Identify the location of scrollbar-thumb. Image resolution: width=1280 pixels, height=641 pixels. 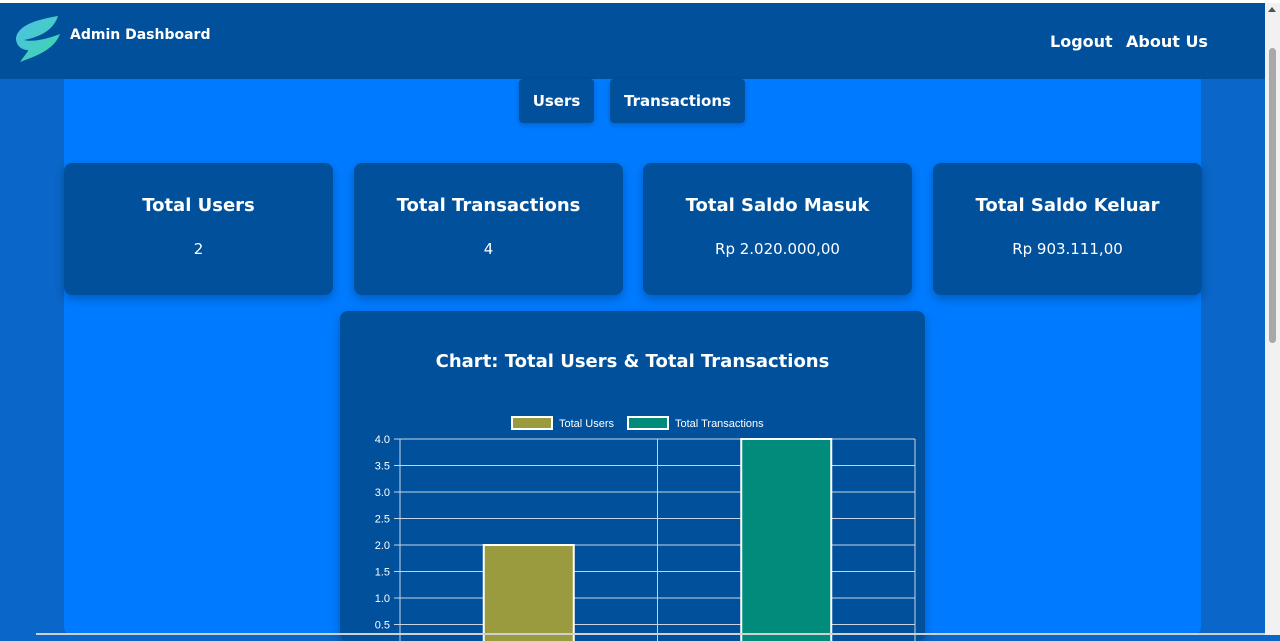
(1272, 195).